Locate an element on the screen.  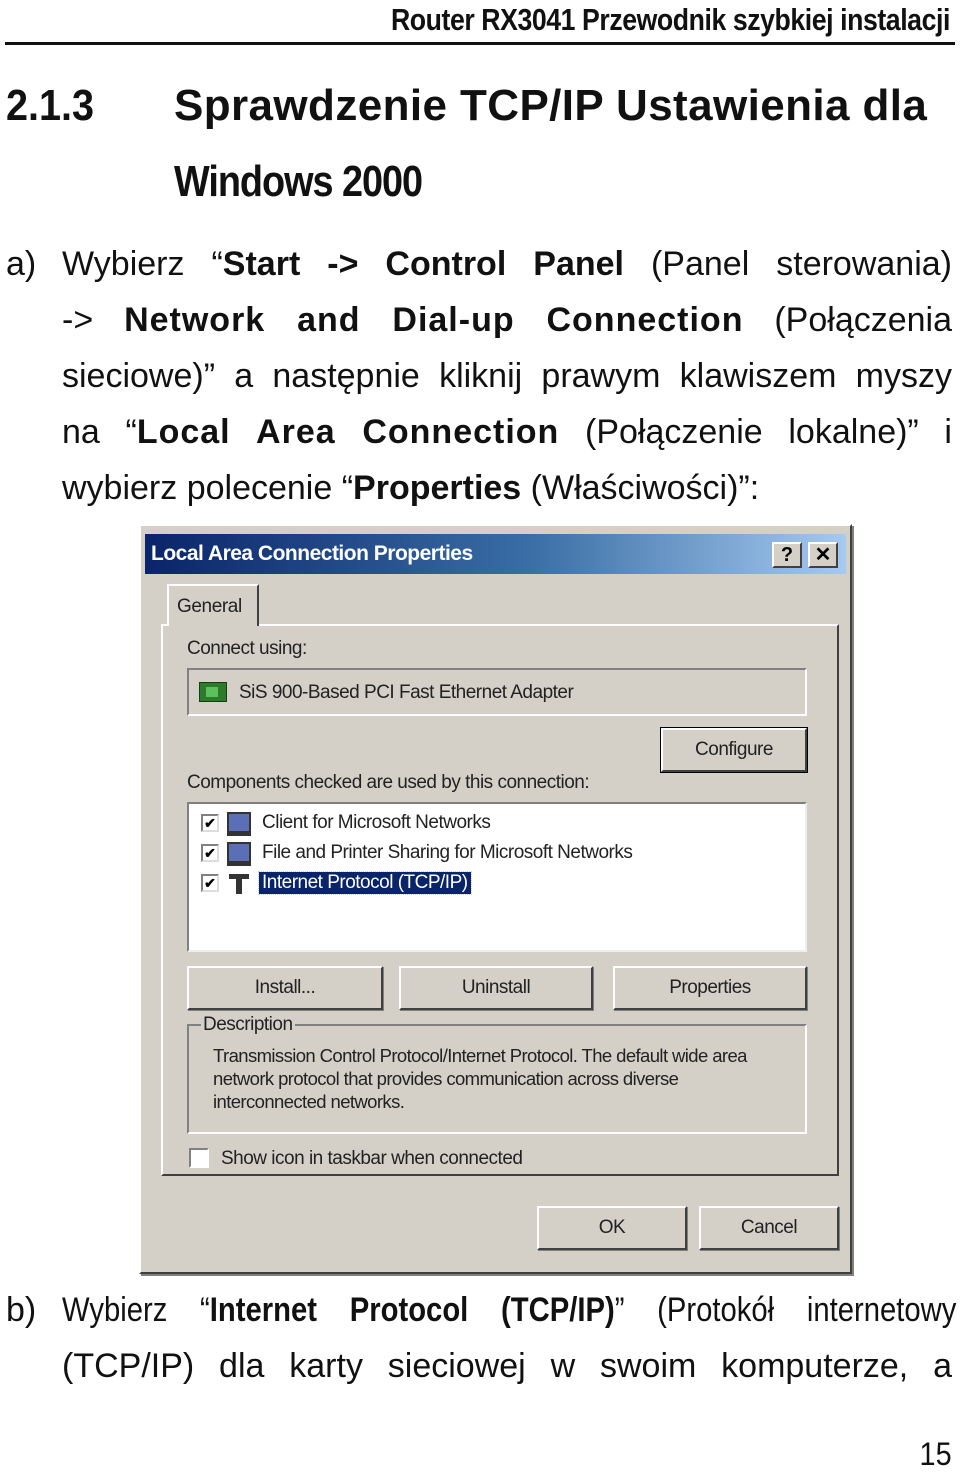
term-properties: Properties is located at coordinates (437, 488).